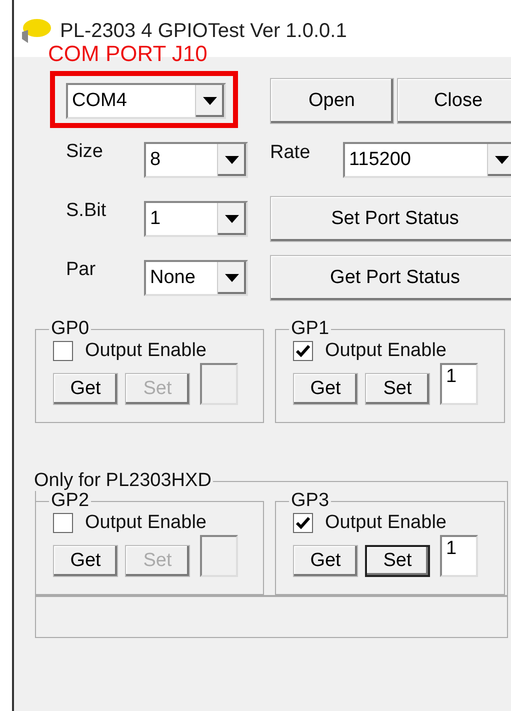 The width and height of the screenshot is (511, 711). I want to click on field-label: Par, so click(81, 269).